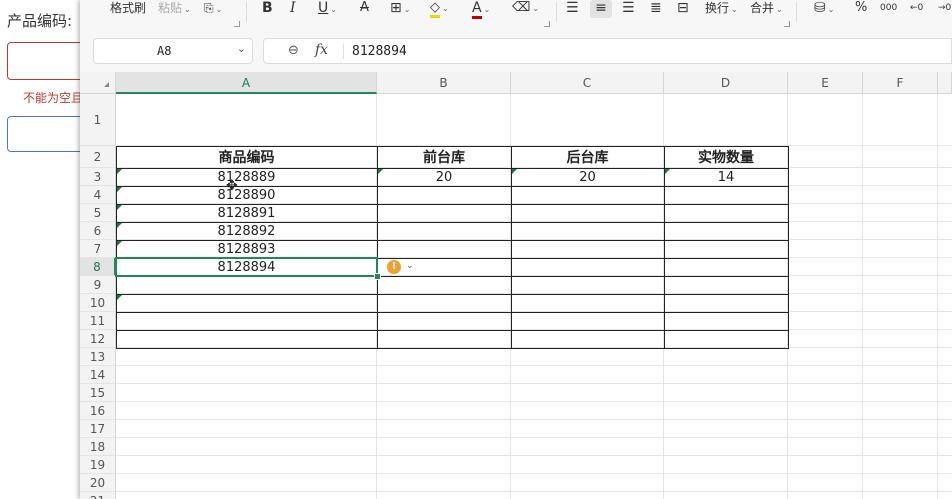 This screenshot has width=952, height=499. What do you see at coordinates (944, 8) in the screenshot?
I see `decrease-decimal-button: →0` at bounding box center [944, 8].